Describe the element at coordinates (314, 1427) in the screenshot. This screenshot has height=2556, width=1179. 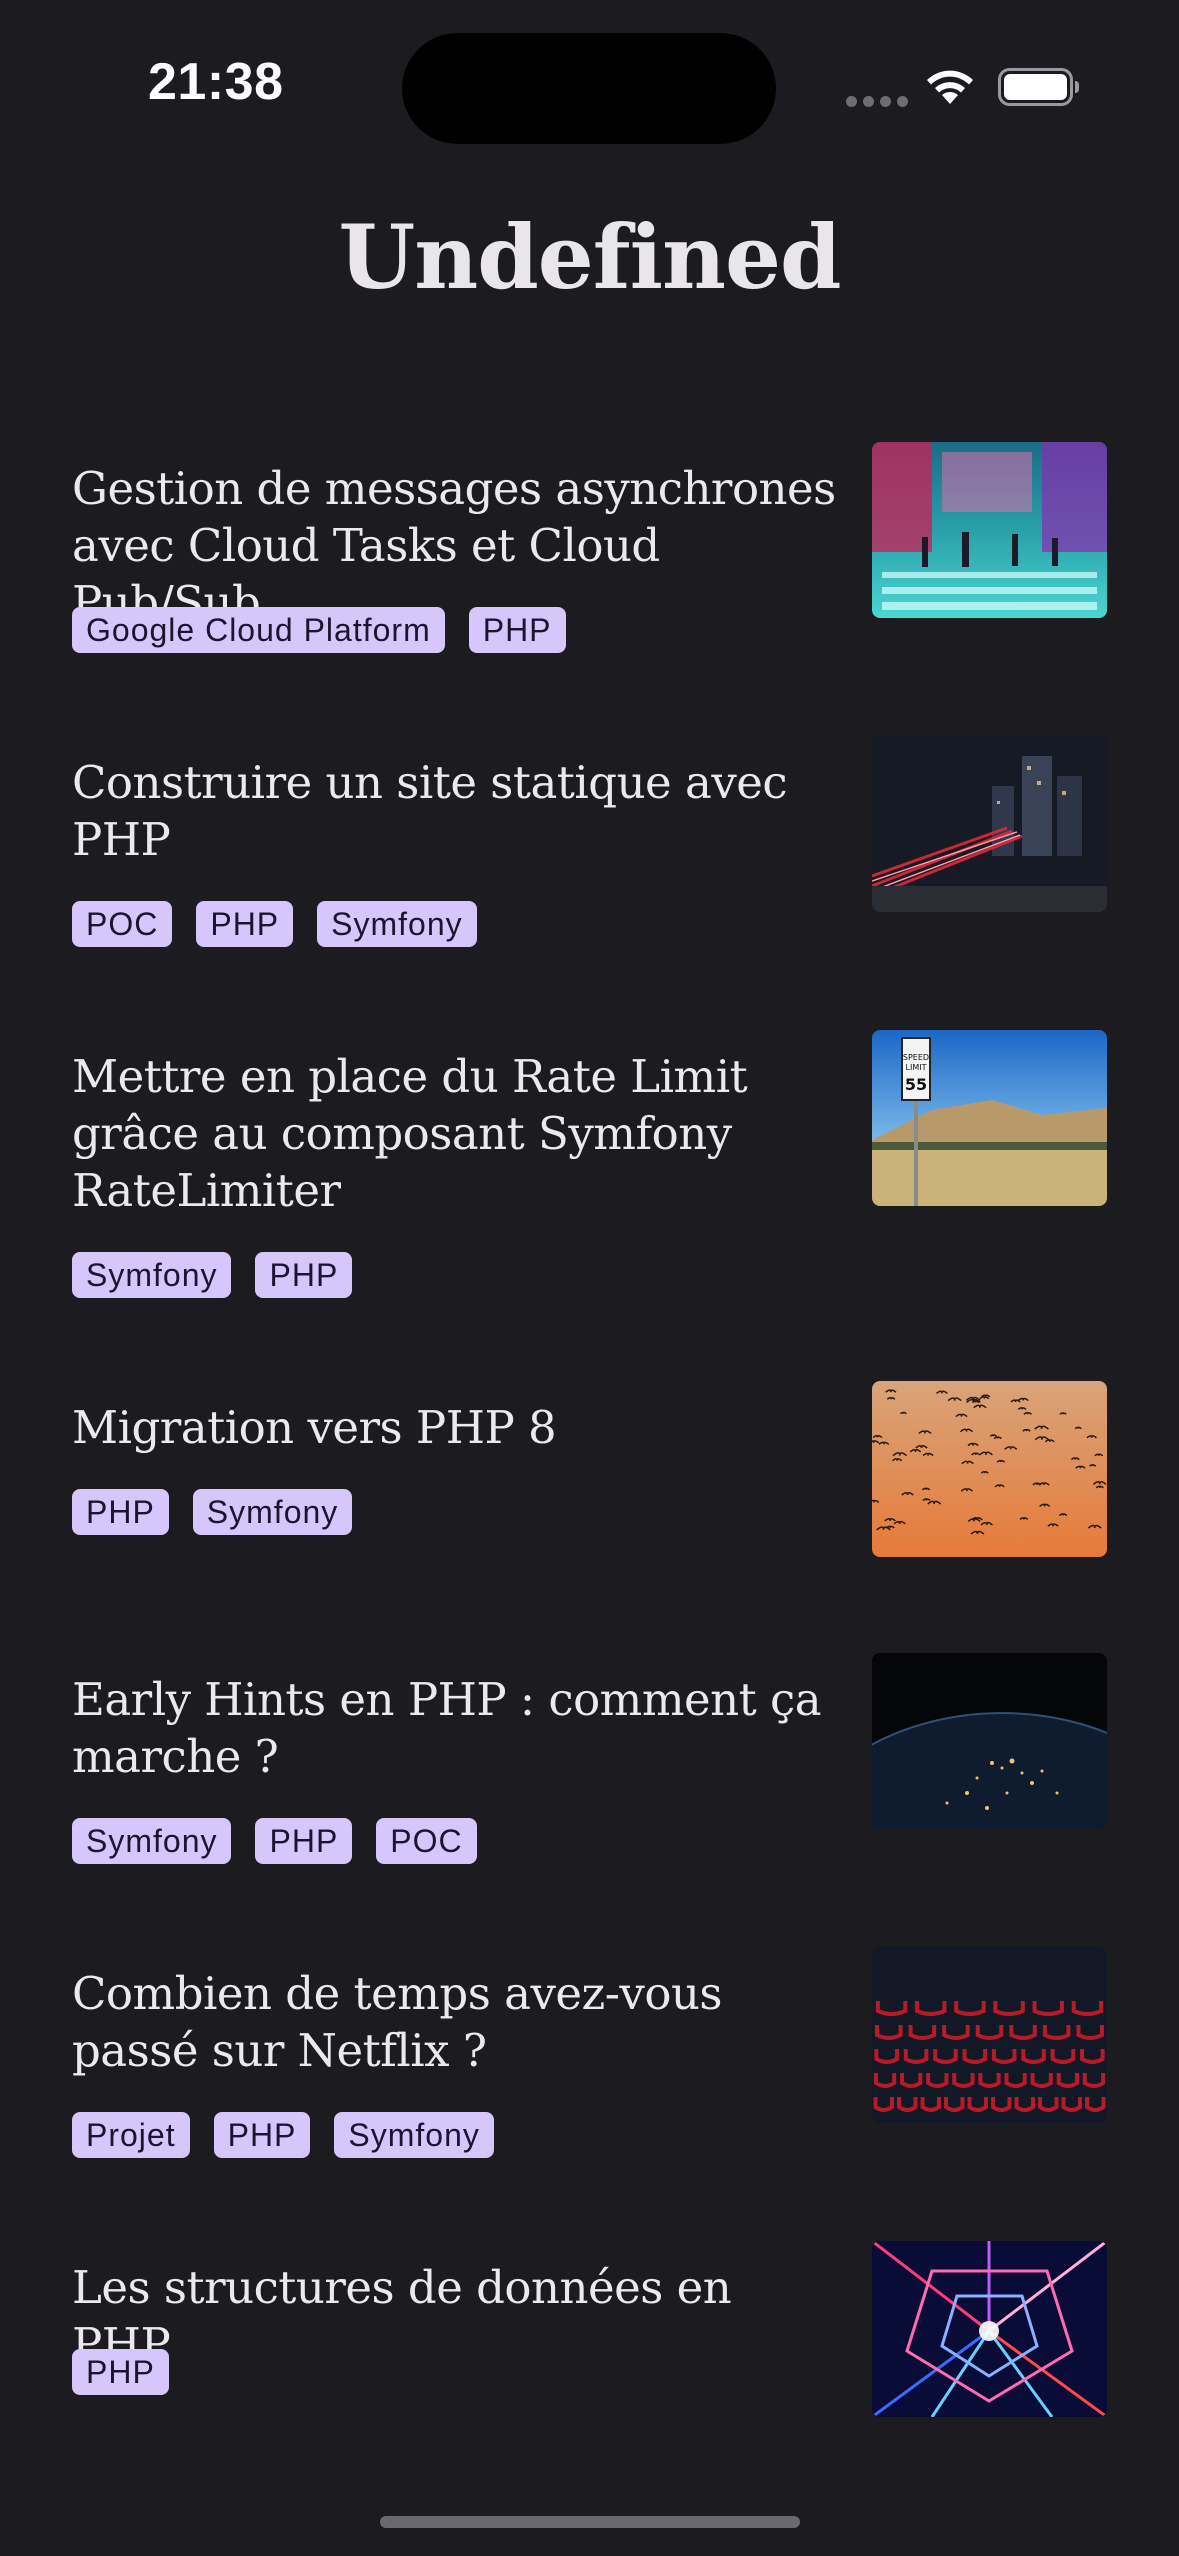
I see `article-title: Migration vers PHP 8` at that location.